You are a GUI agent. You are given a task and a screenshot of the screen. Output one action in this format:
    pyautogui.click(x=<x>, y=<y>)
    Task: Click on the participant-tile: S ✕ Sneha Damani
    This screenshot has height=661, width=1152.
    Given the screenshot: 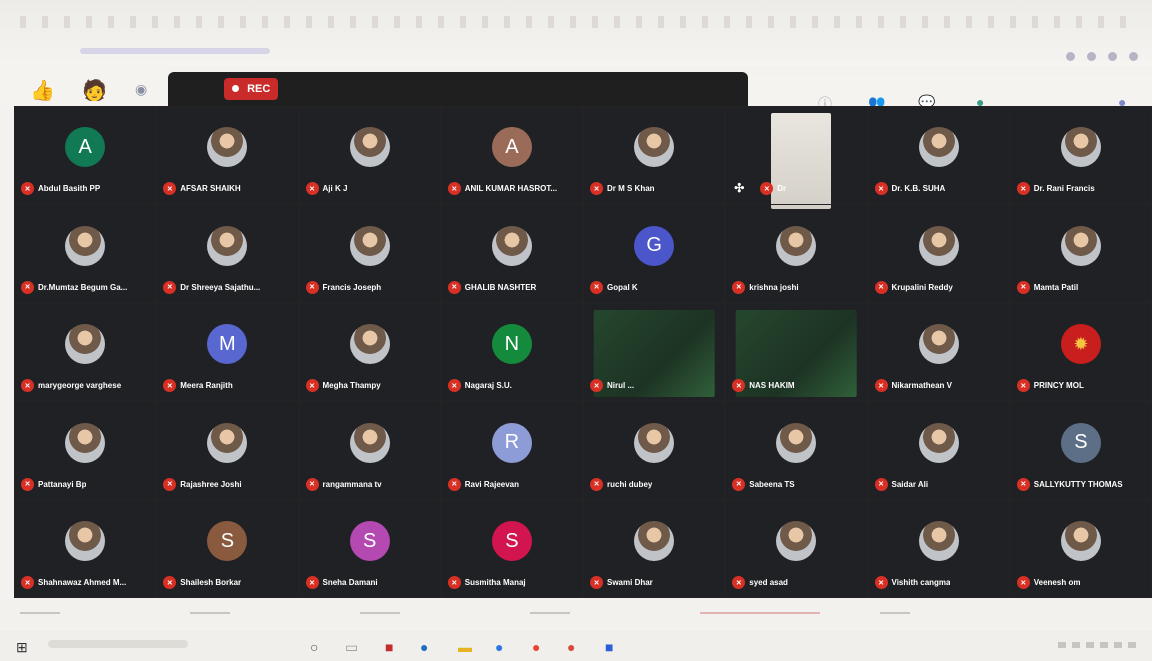 What is the action you would take?
    pyautogui.click(x=369, y=548)
    